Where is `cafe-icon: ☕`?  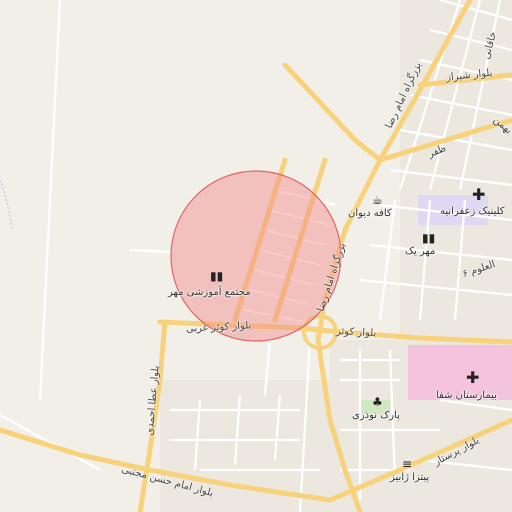 cafe-icon: ☕ is located at coordinates (377, 200).